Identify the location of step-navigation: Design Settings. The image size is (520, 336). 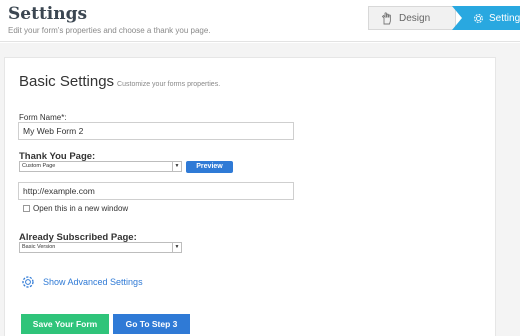
(444, 18).